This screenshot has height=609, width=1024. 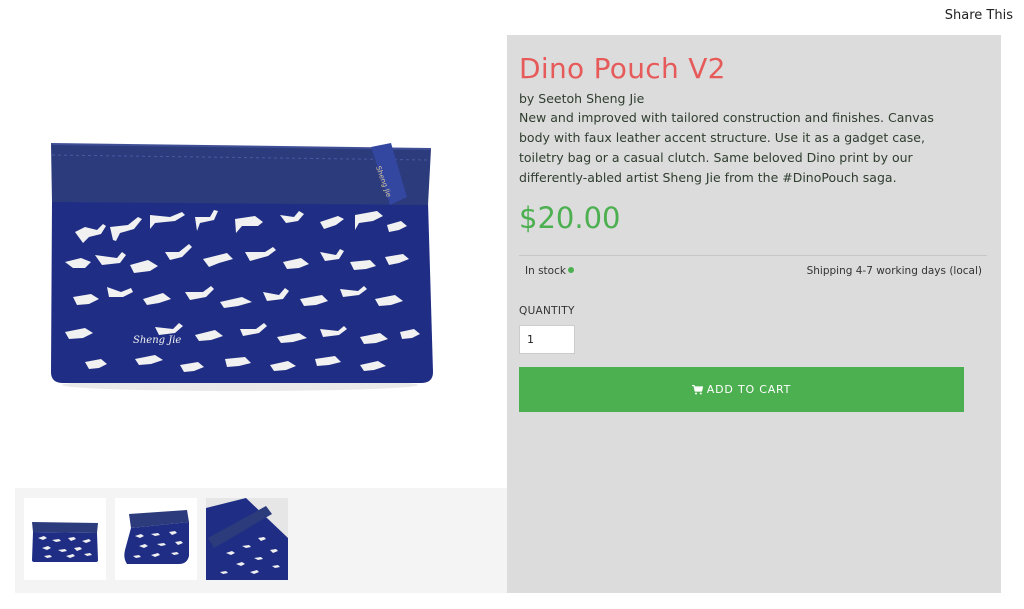 I want to click on product-title: Dino Pouch V2, so click(x=622, y=68).